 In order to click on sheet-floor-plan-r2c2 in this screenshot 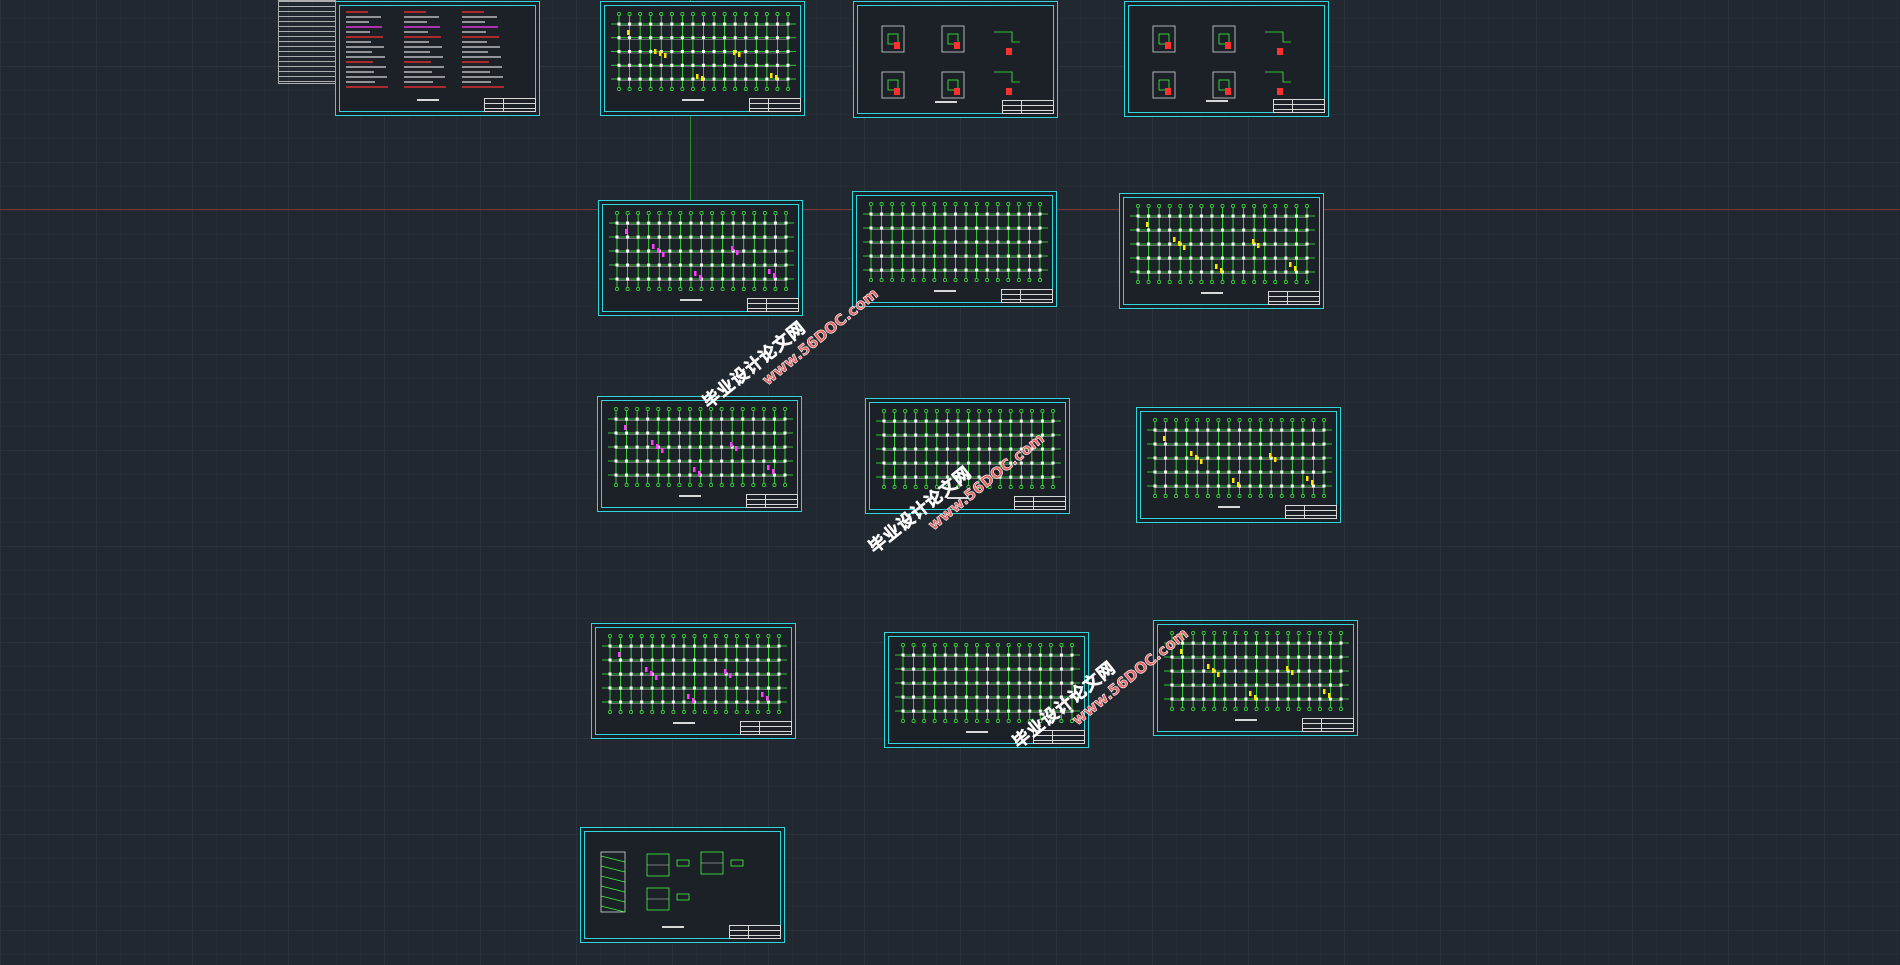, I will do `click(954, 249)`.